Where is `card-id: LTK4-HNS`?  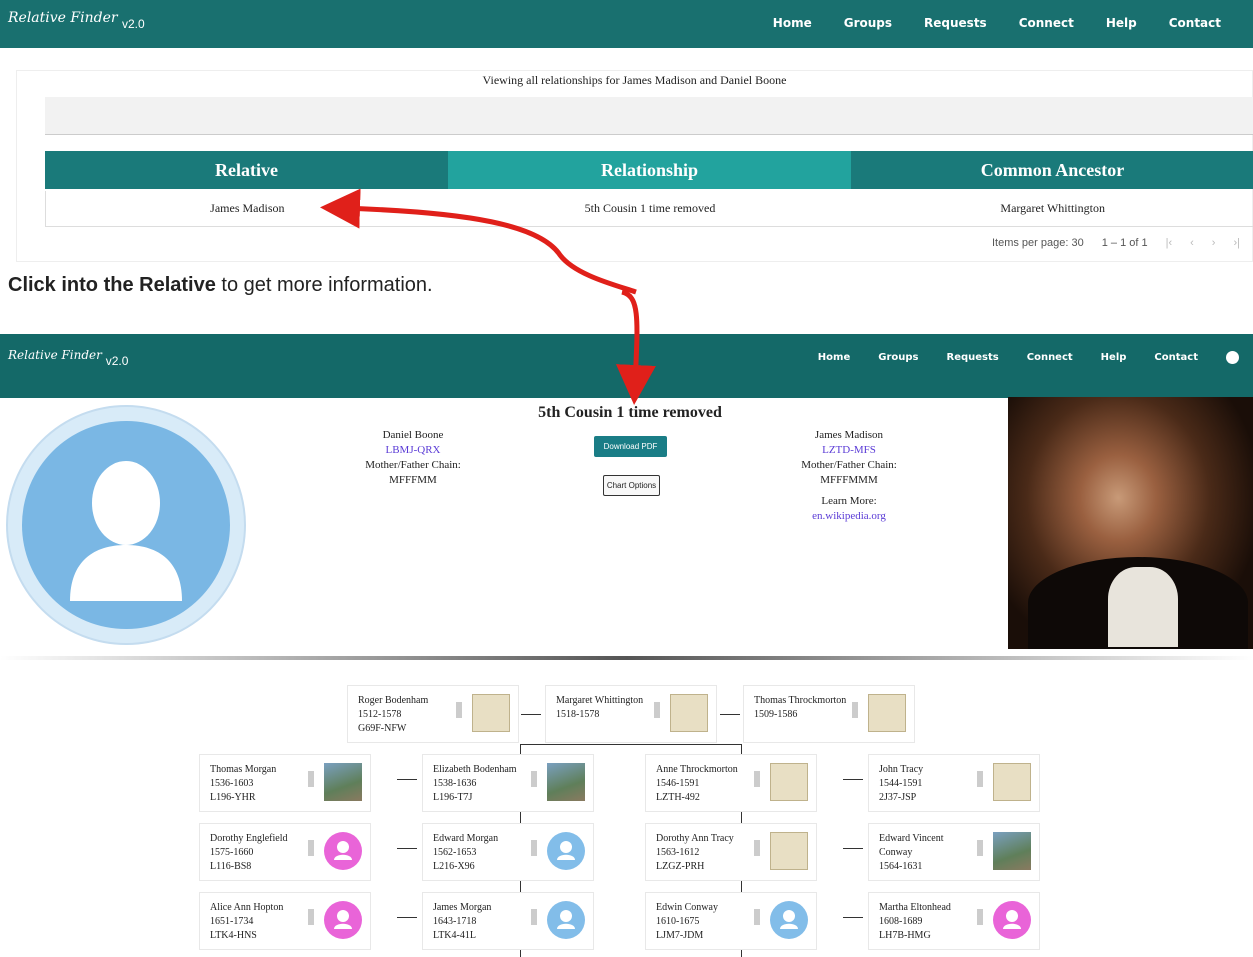
card-id: LTK4-HNS is located at coordinates (233, 935).